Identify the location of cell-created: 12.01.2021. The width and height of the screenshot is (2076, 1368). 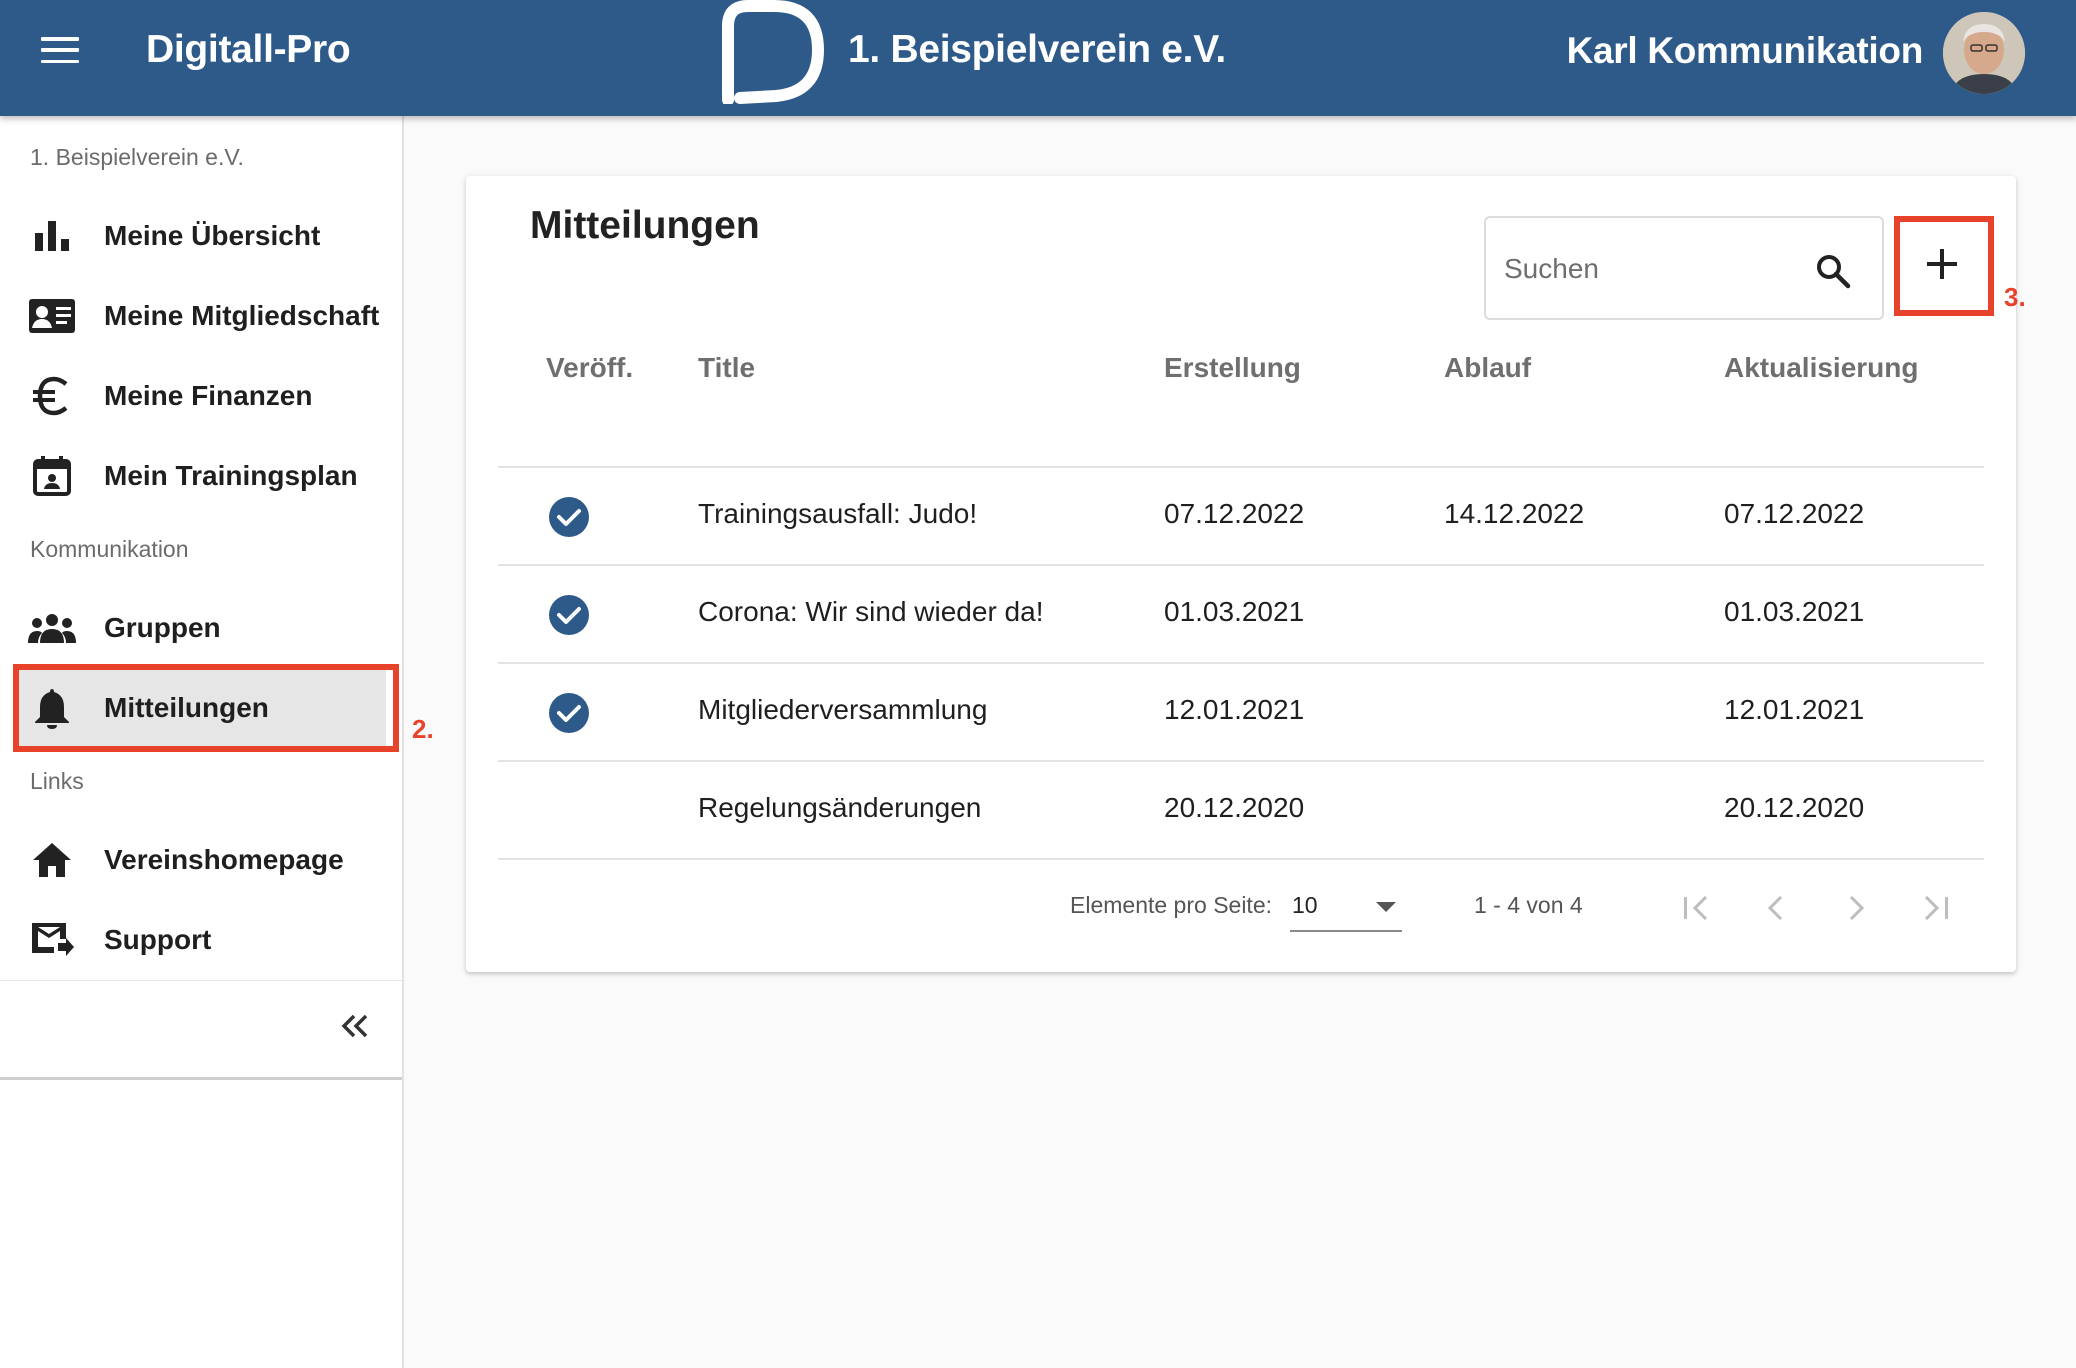
(1234, 709).